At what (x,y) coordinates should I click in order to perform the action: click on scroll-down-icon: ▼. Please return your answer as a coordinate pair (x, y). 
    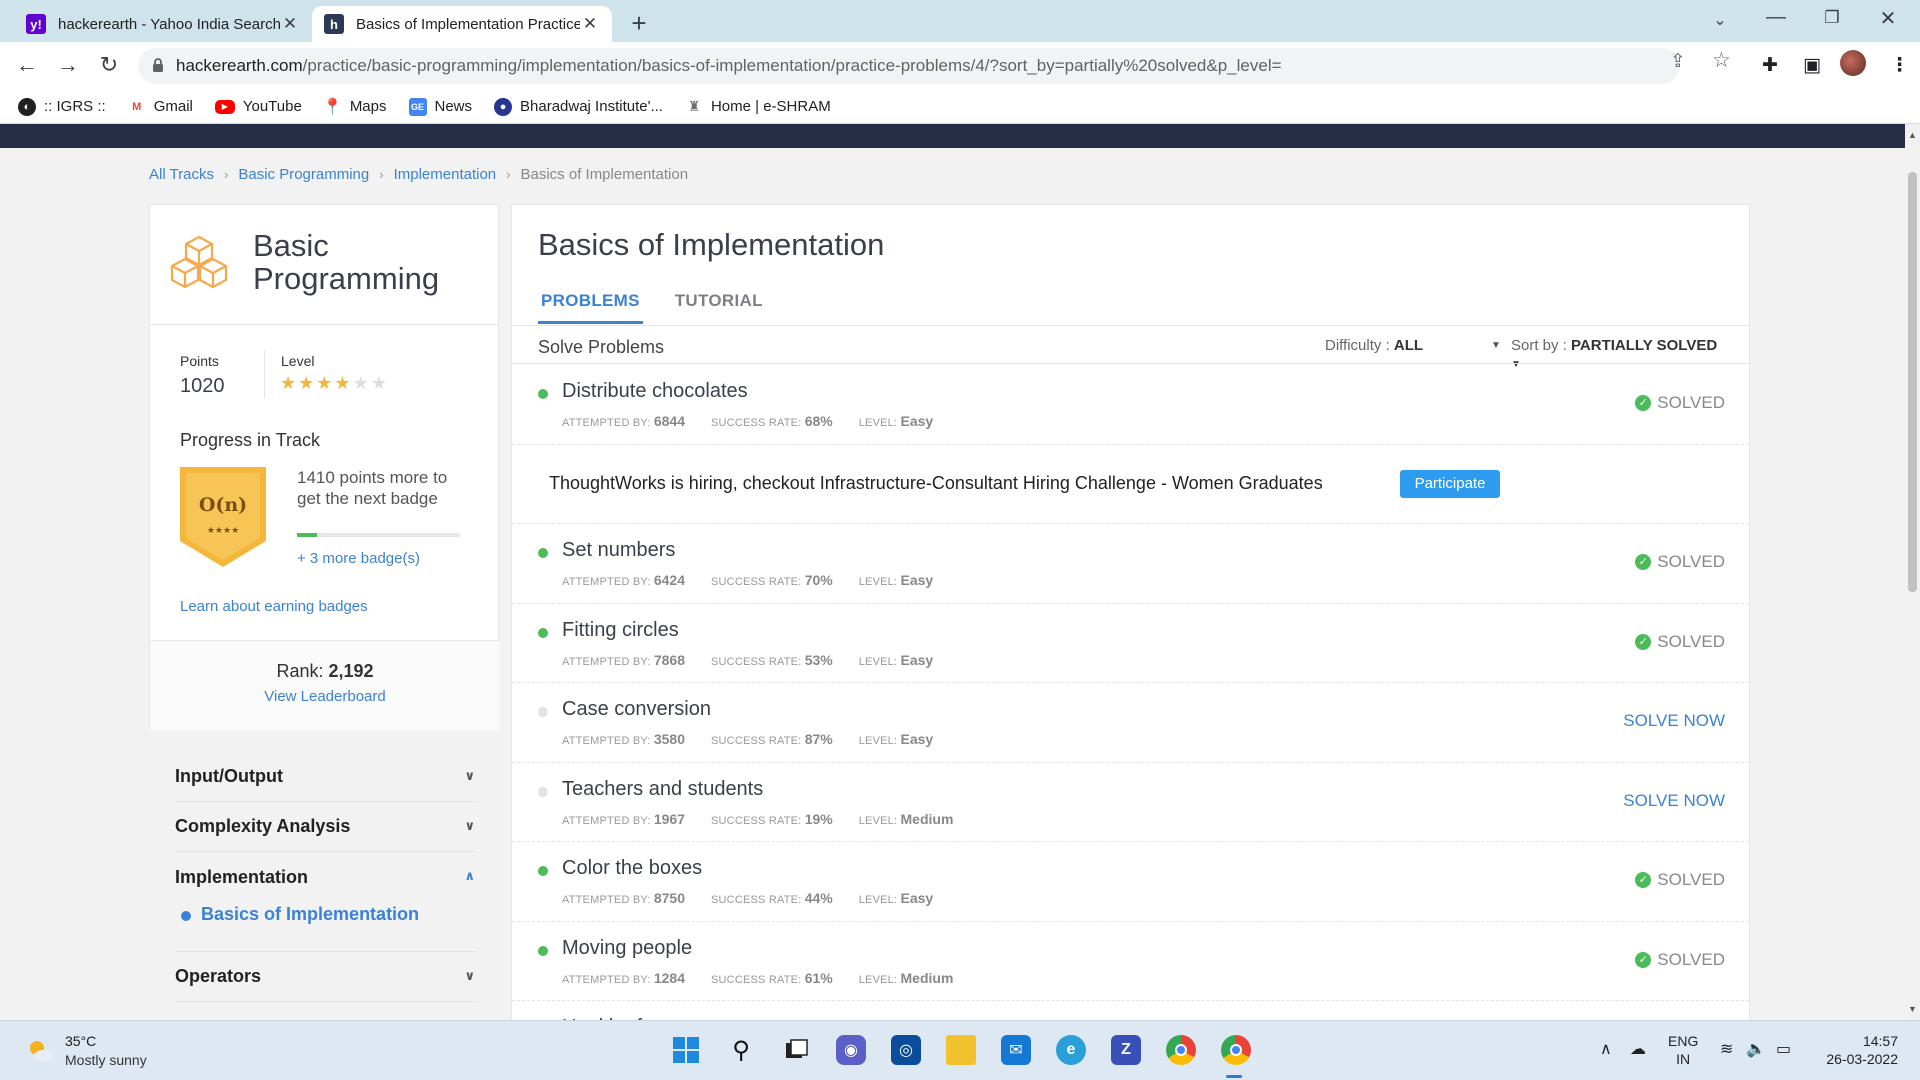
    Looking at the image, I should click on (1912, 1009).